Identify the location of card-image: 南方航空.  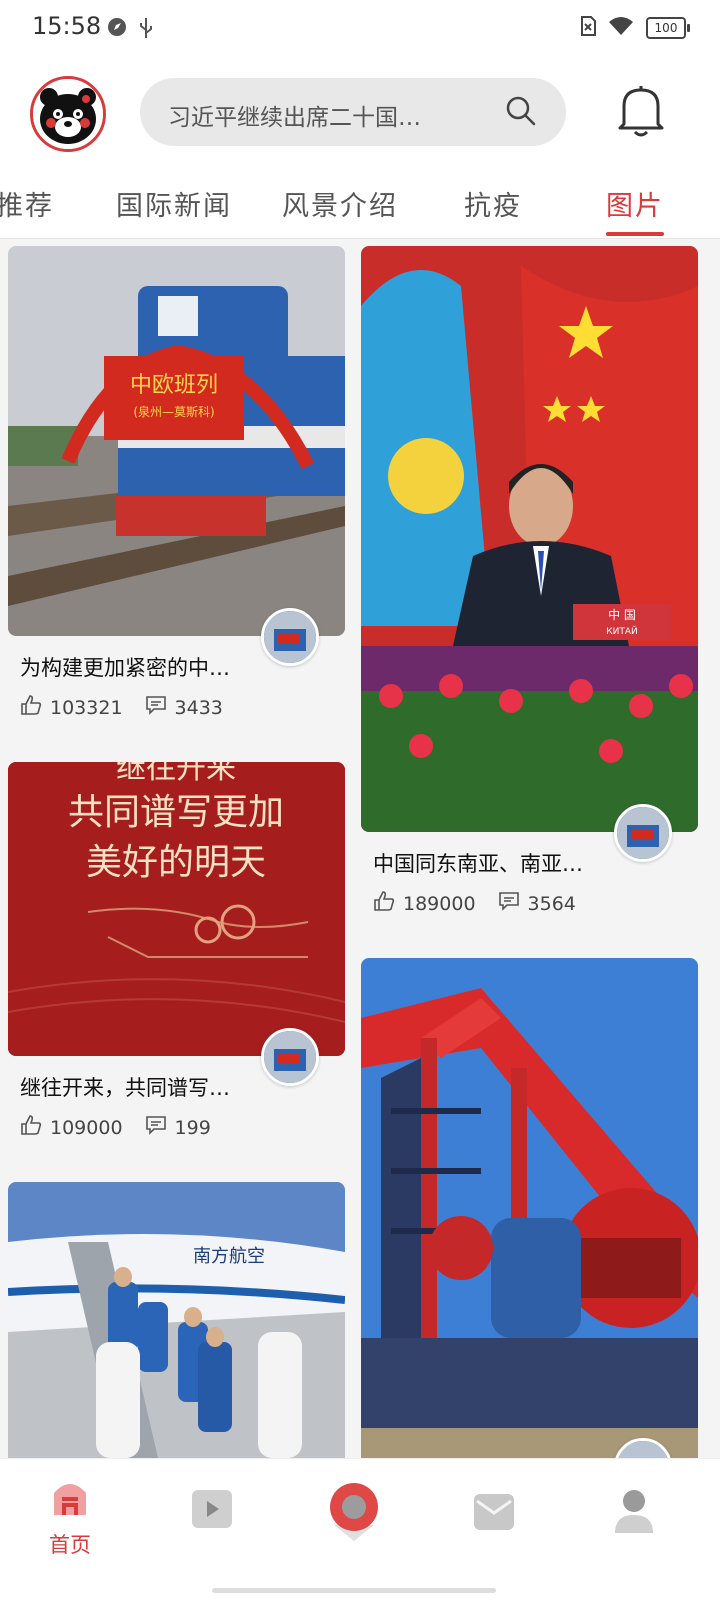
(176, 1320).